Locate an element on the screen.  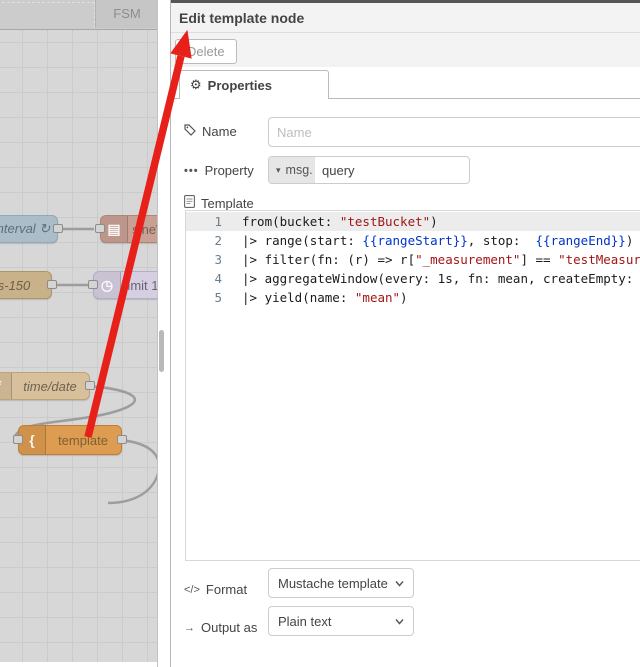
output-as-select-value: Plain text is located at coordinates (305, 621).